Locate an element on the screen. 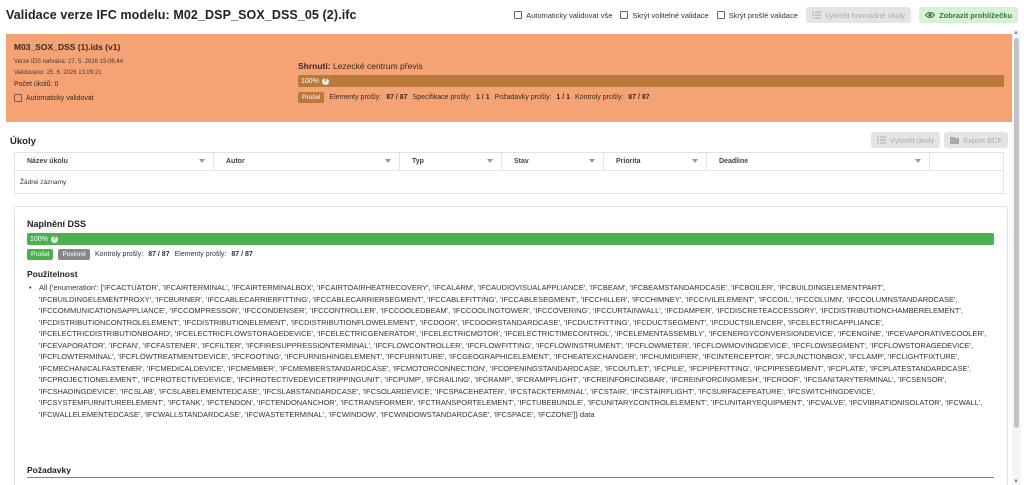  tasks-title: Úkoly is located at coordinates (23, 141).